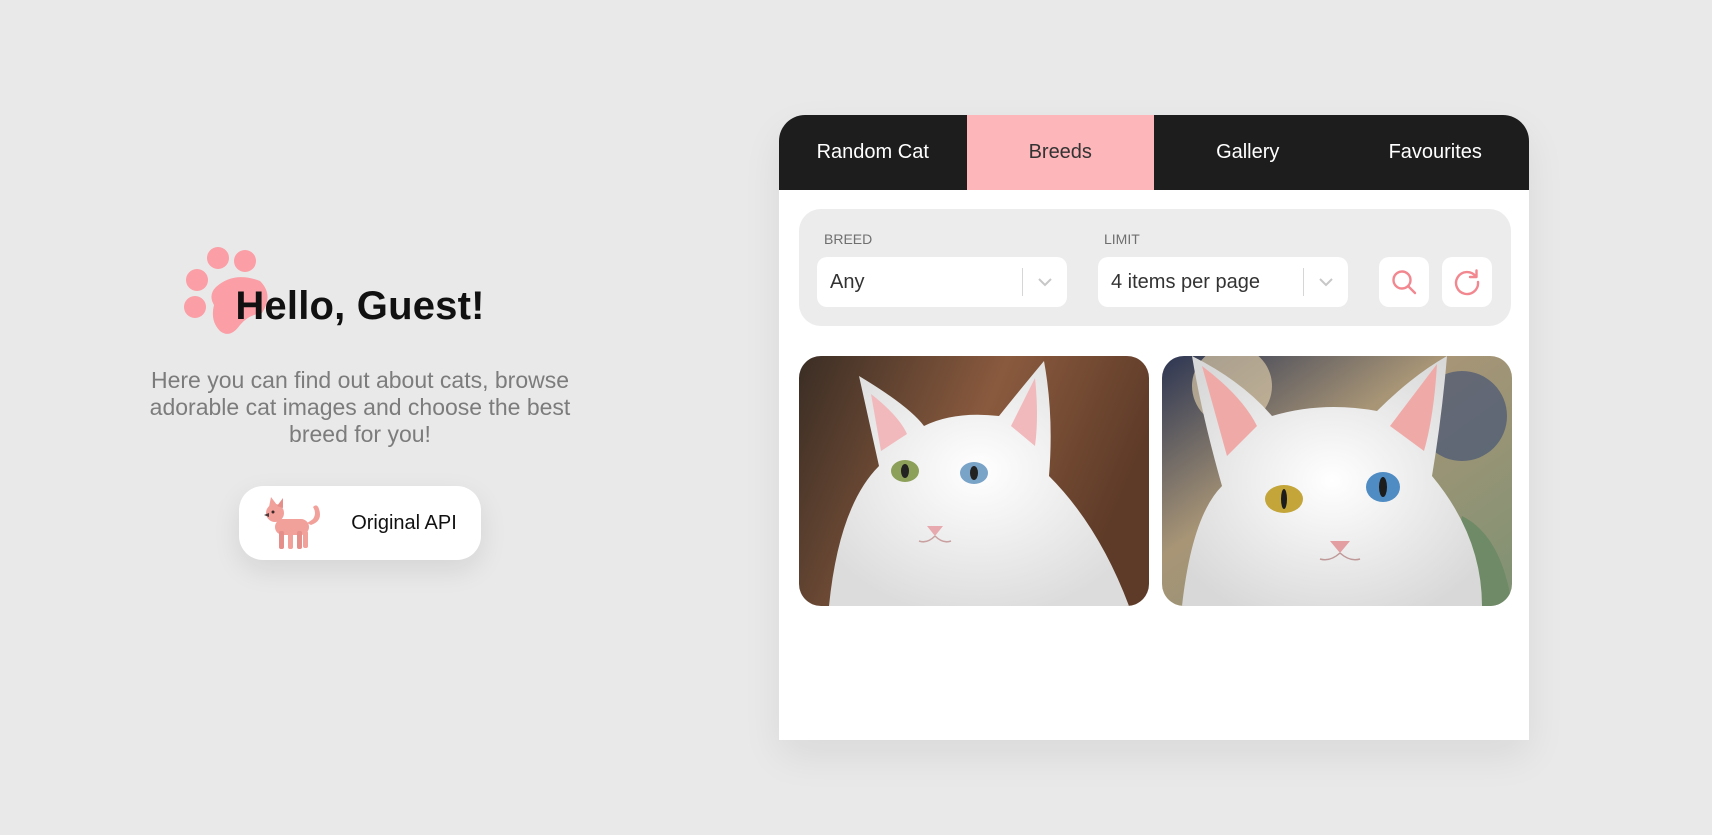  I want to click on original-api-button: Original API, so click(360, 523).